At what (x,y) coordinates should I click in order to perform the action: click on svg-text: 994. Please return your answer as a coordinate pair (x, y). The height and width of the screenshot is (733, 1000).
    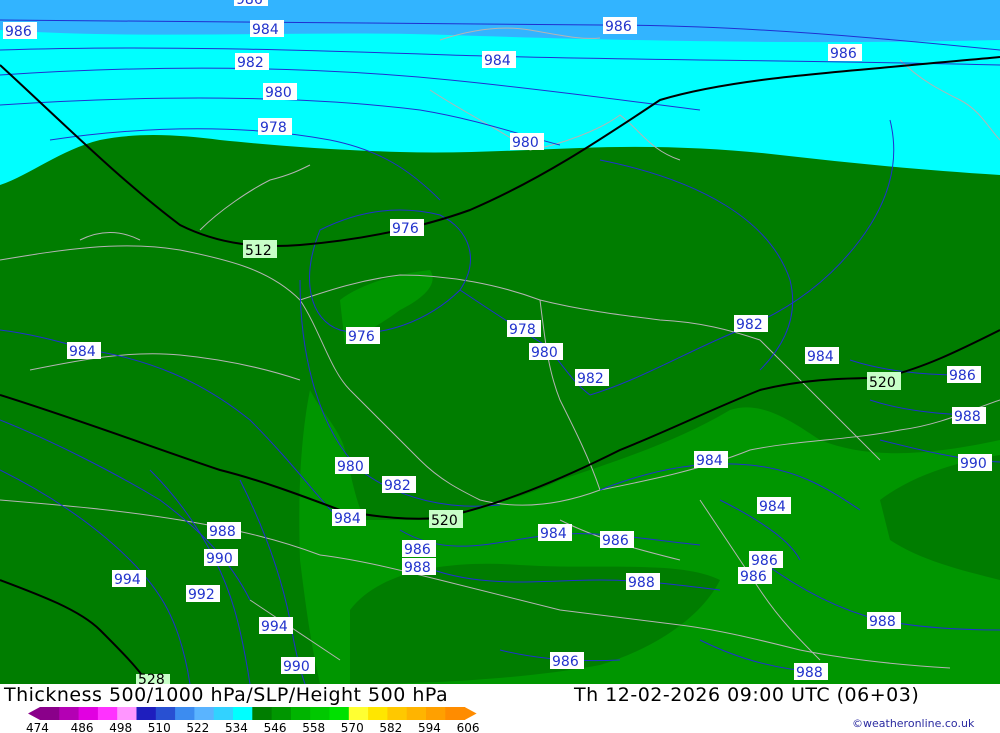
    Looking at the image, I should click on (127, 580).